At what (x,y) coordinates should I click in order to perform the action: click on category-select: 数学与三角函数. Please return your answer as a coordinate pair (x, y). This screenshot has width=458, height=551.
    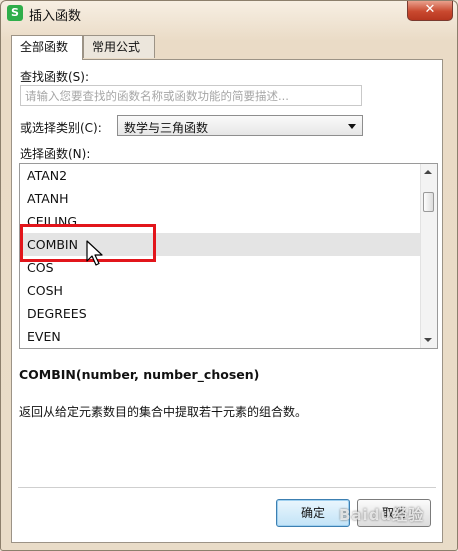
    Looking at the image, I should click on (240, 125).